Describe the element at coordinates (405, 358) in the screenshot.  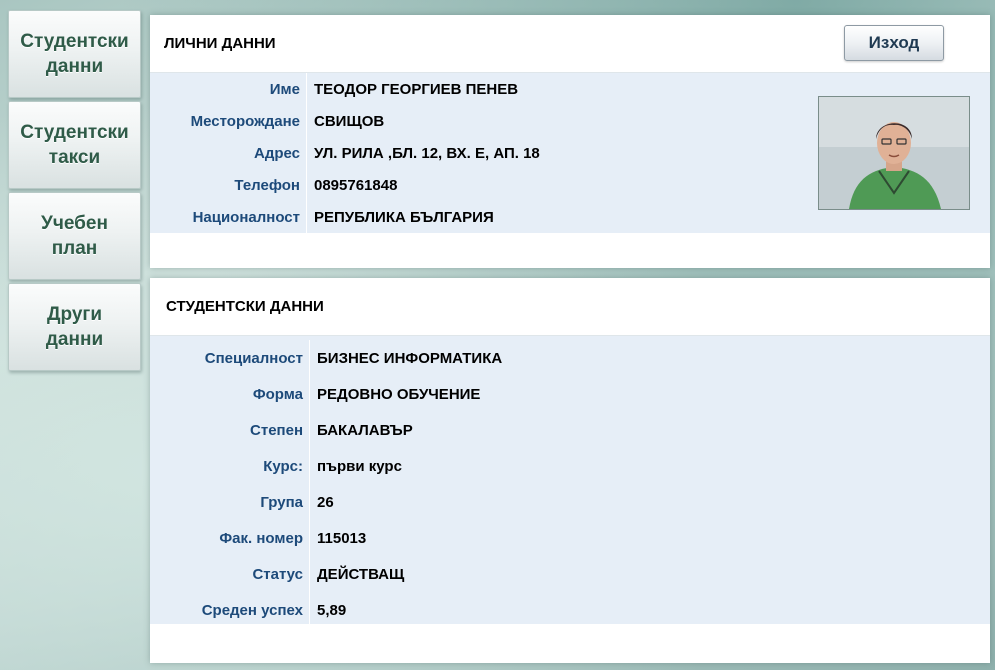
I see `field-value: БИЗНЕС ИНФОРМАТИКА` at that location.